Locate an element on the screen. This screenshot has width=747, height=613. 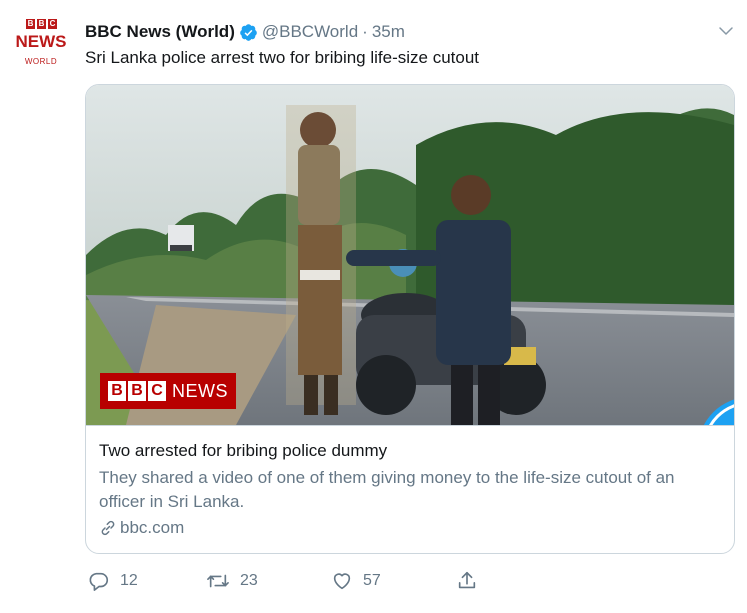
retweet-count: 23 is located at coordinates (249, 580).